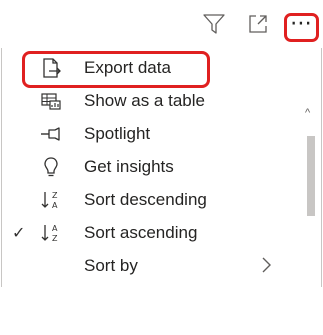  I want to click on menu-item-sort-descending: Z A Sort descending, so click(150, 200).